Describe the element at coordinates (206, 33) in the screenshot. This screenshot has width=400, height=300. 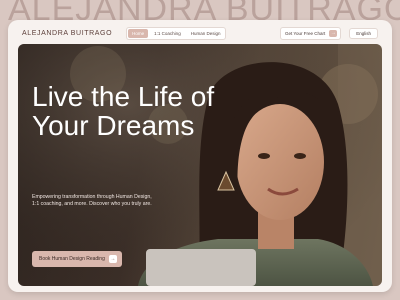
I see `tab-human-design: Human Design` at that location.